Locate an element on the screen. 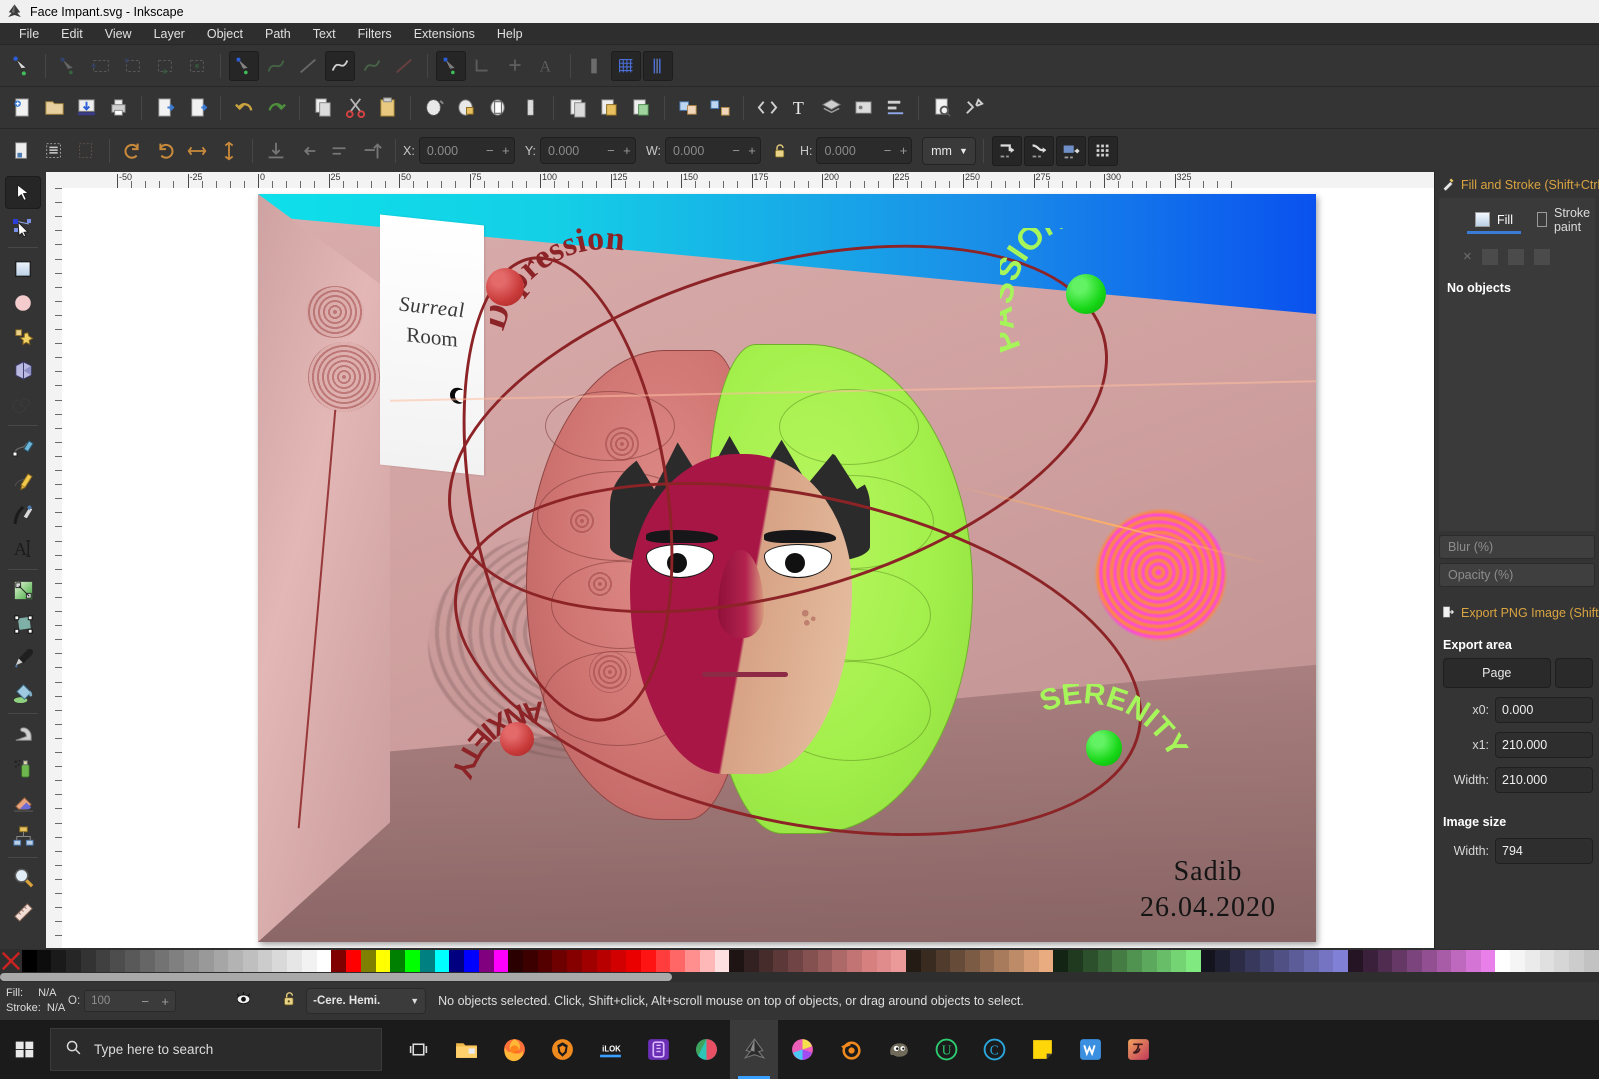  x-increment: + is located at coordinates (506, 150).